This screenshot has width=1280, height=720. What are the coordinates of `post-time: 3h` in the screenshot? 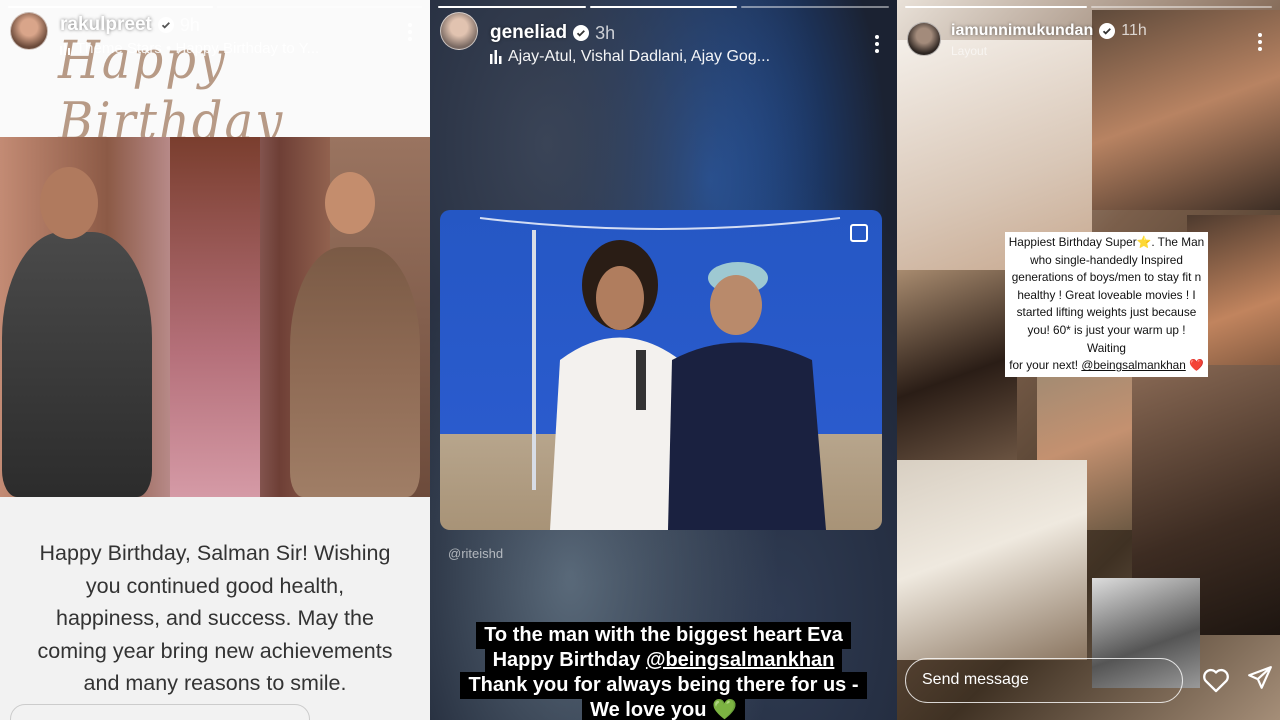 It's located at (605, 32).